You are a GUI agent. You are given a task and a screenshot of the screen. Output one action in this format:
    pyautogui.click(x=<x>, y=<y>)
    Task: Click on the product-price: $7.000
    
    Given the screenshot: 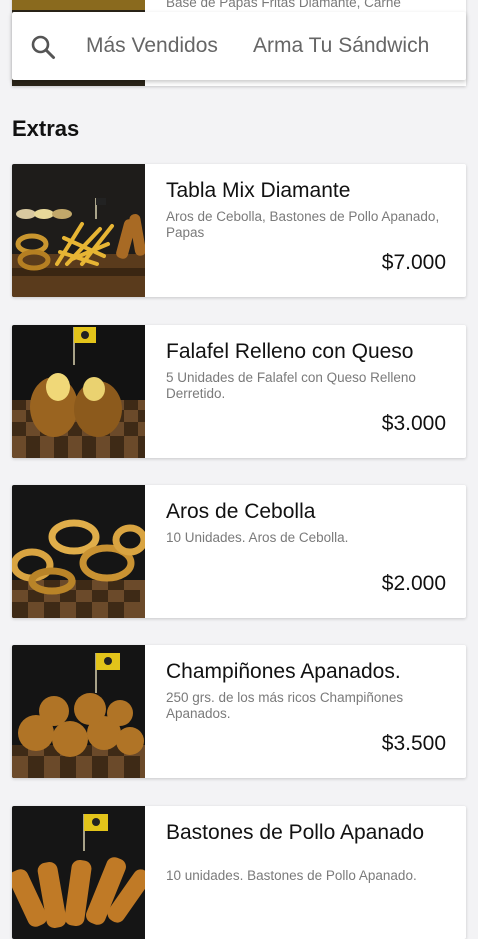 What is the action you would take?
    pyautogui.click(x=413, y=262)
    